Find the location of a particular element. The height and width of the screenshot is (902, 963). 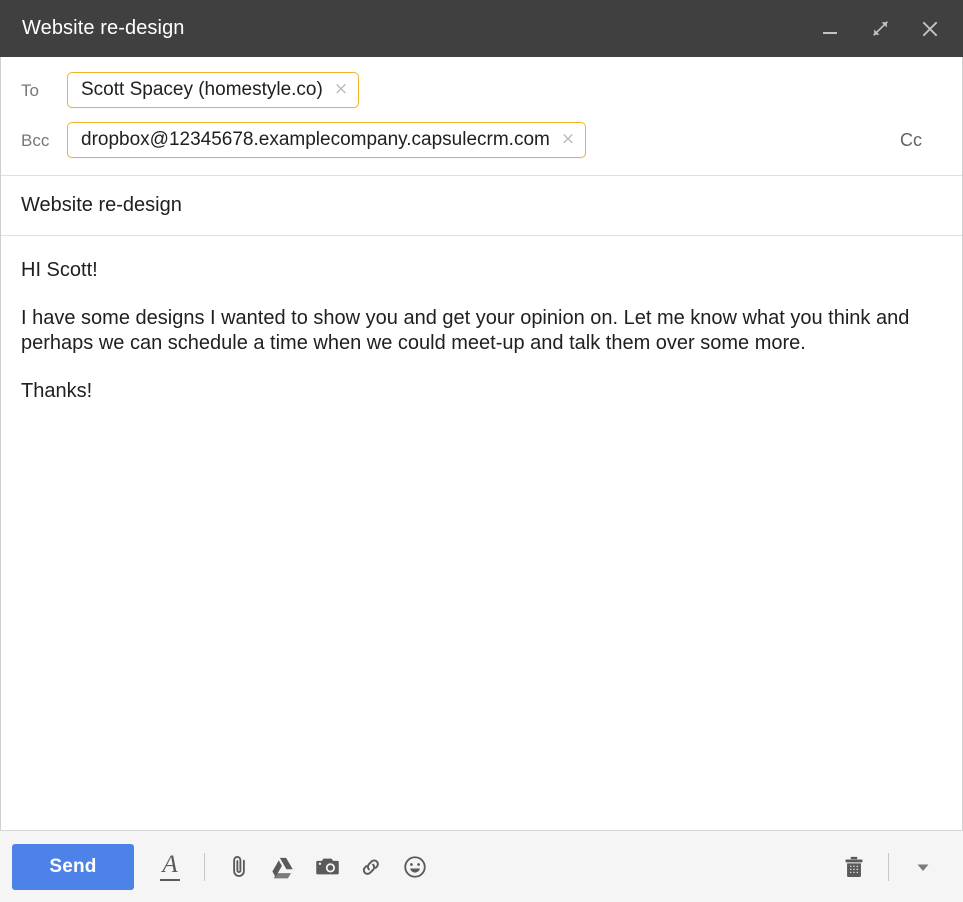

link-icon is located at coordinates (370, 866).